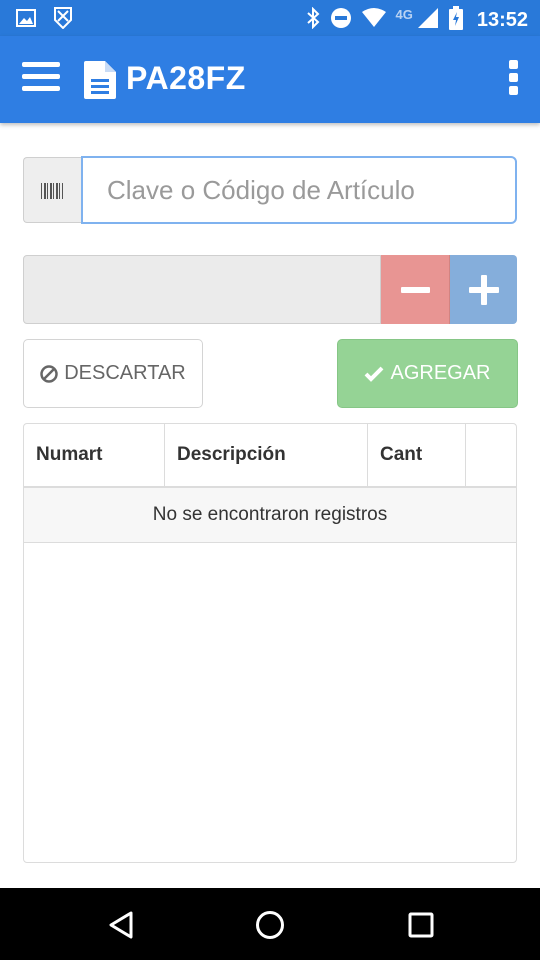 Image resolution: width=540 pixels, height=960 pixels. What do you see at coordinates (299, 190) in the screenshot?
I see `article-search-input` at bounding box center [299, 190].